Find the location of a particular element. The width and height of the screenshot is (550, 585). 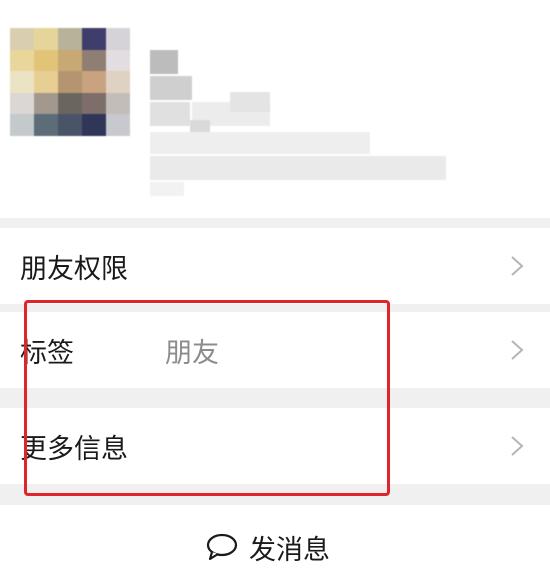

avatar is located at coordinates (70, 82).